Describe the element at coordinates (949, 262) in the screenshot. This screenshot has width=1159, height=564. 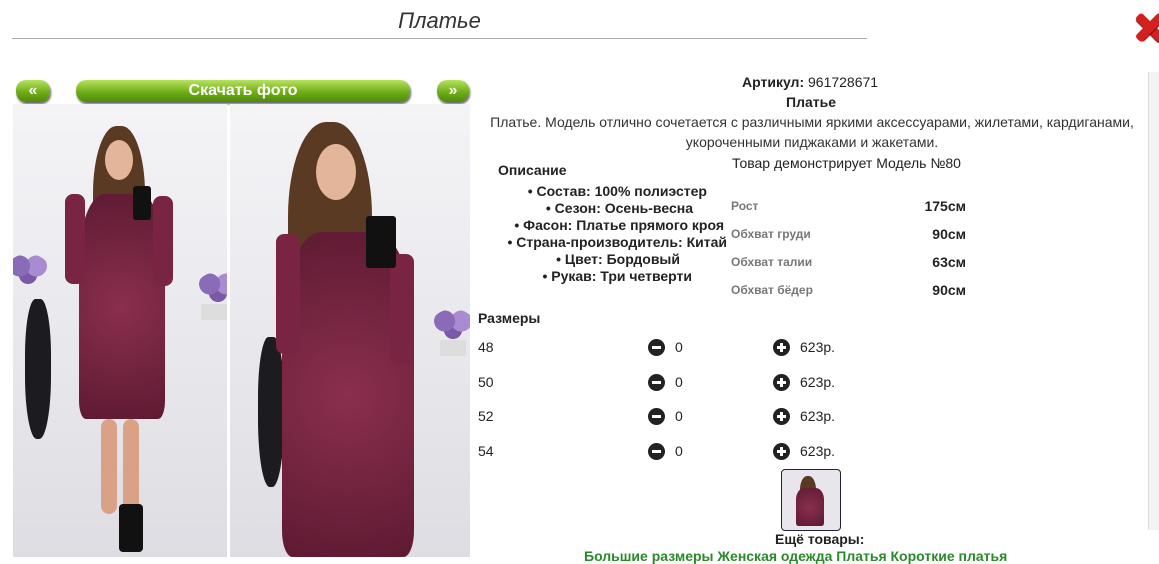
I see `measurement-value: 63см` at that location.